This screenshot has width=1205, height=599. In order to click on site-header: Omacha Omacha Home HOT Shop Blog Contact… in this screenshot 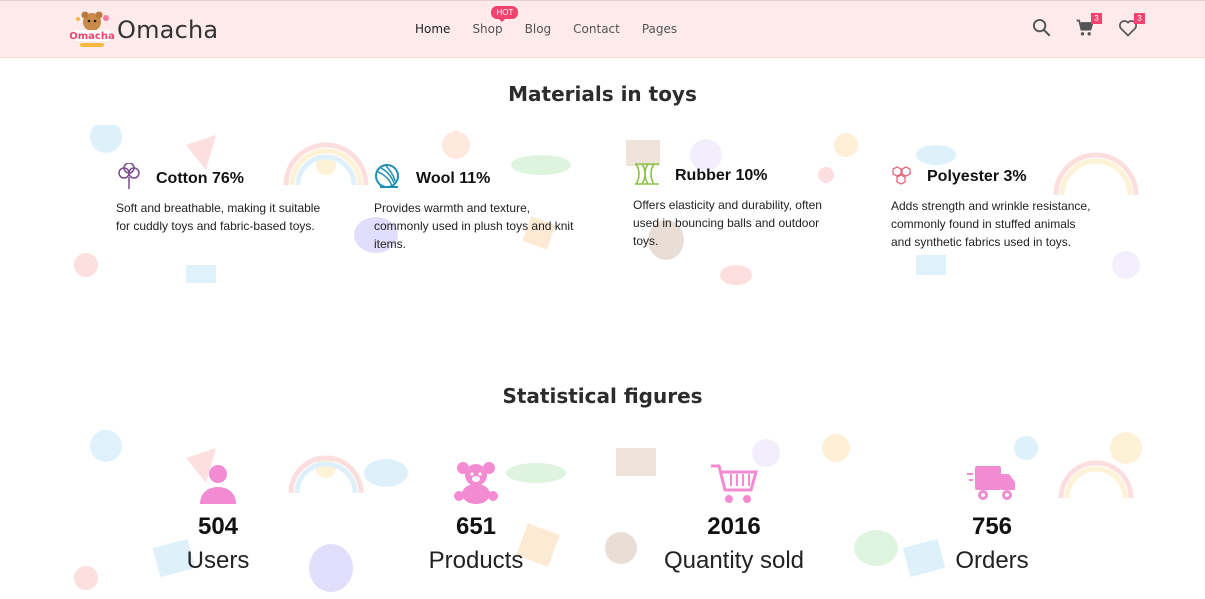, I will do `click(602, 29)`.